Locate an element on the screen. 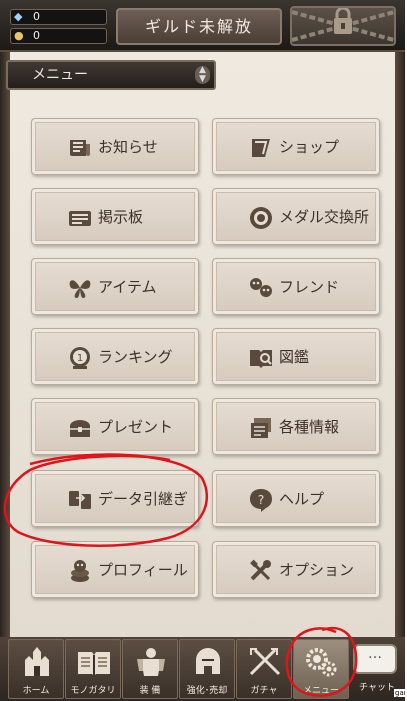 This screenshot has height=701, width=407. top-bar: ◆ 0 ● 0 ギルド未解放 is located at coordinates (202, 26).